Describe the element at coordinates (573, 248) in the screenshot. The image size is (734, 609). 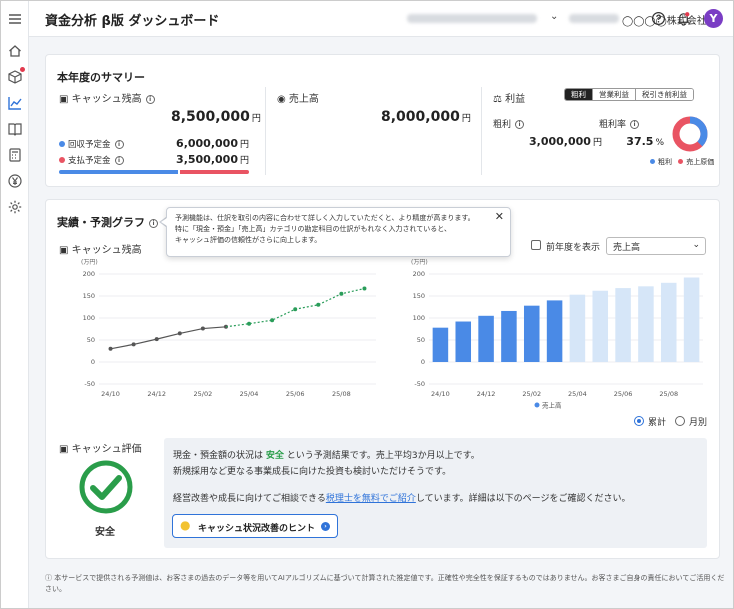
I see `prev-year-label: 前年度を表示` at that location.